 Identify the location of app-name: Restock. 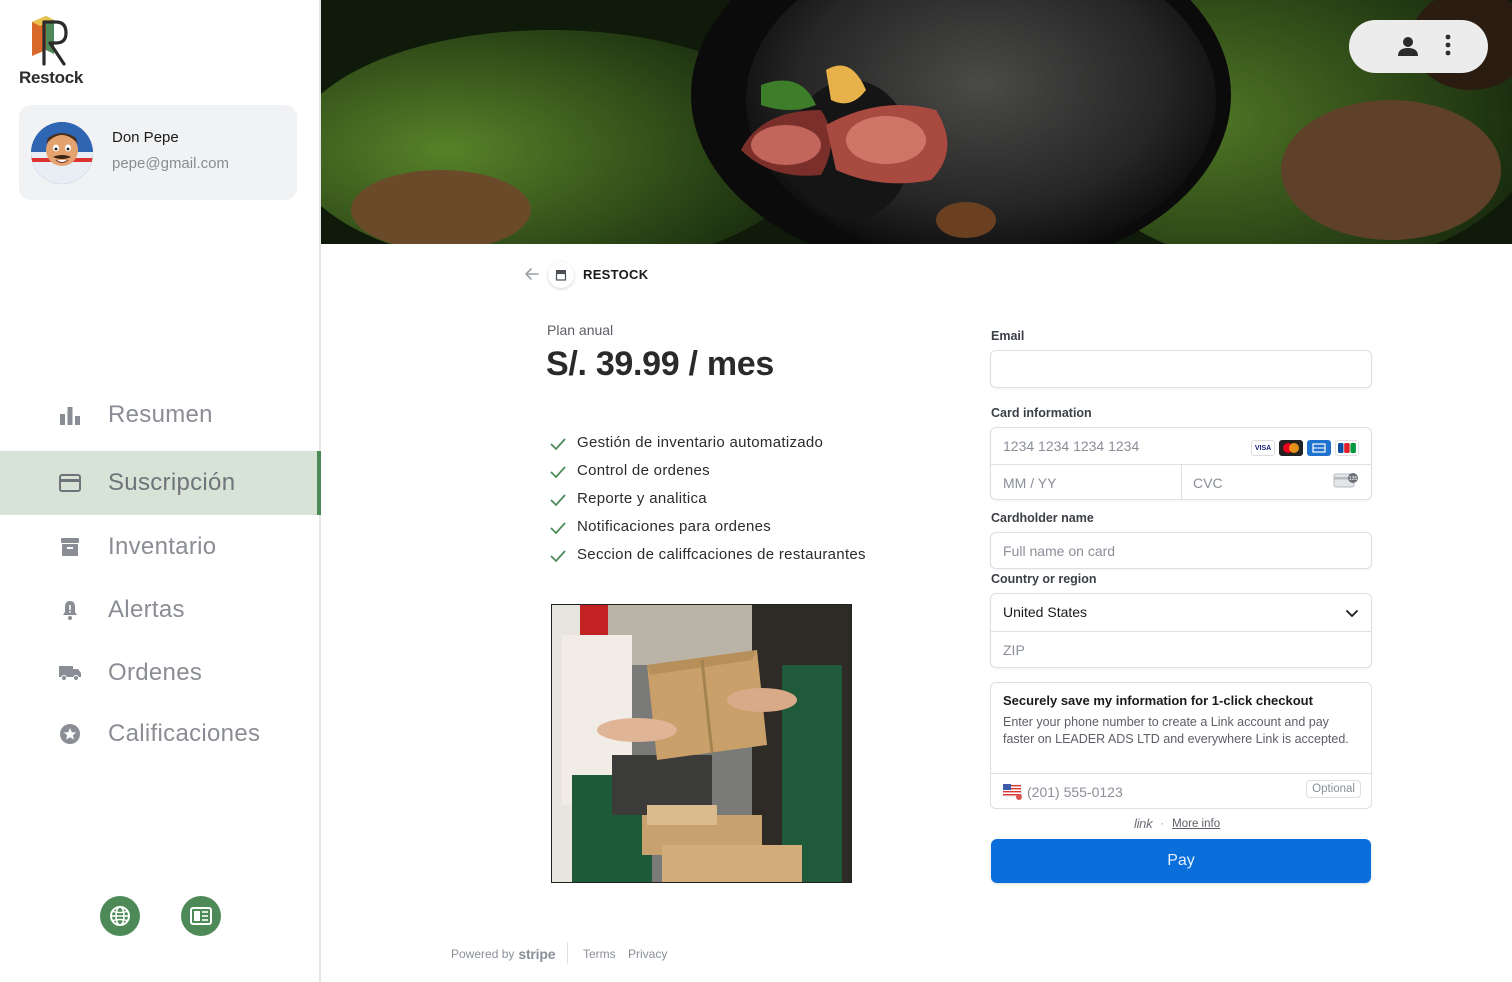
(51, 77).